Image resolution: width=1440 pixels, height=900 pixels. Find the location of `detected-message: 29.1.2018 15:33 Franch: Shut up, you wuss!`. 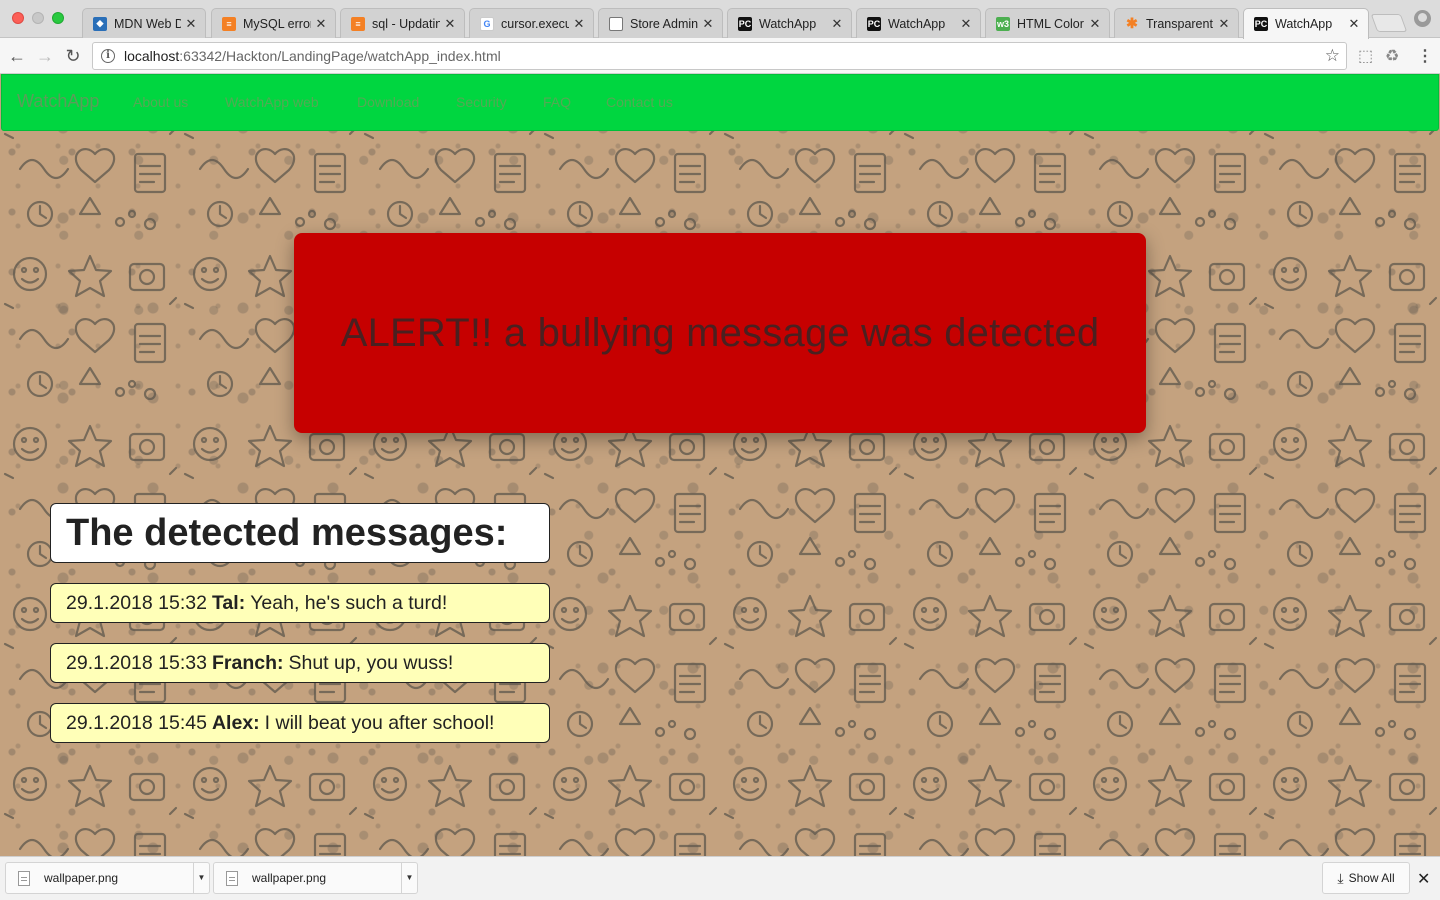

detected-message: 29.1.2018 15:33 Franch: Shut up, you wuss! is located at coordinates (300, 663).